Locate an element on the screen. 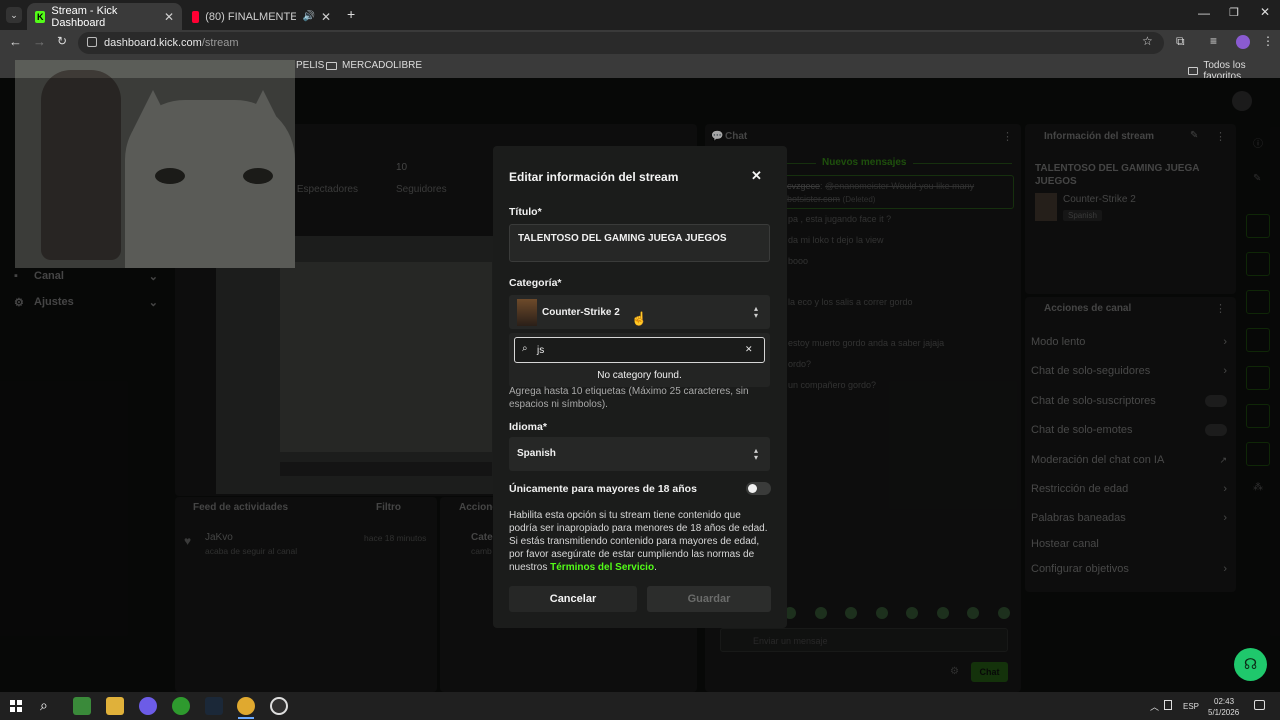 This screenshot has height=720, width=1280. new-tab-button: + is located at coordinates (351, 14).